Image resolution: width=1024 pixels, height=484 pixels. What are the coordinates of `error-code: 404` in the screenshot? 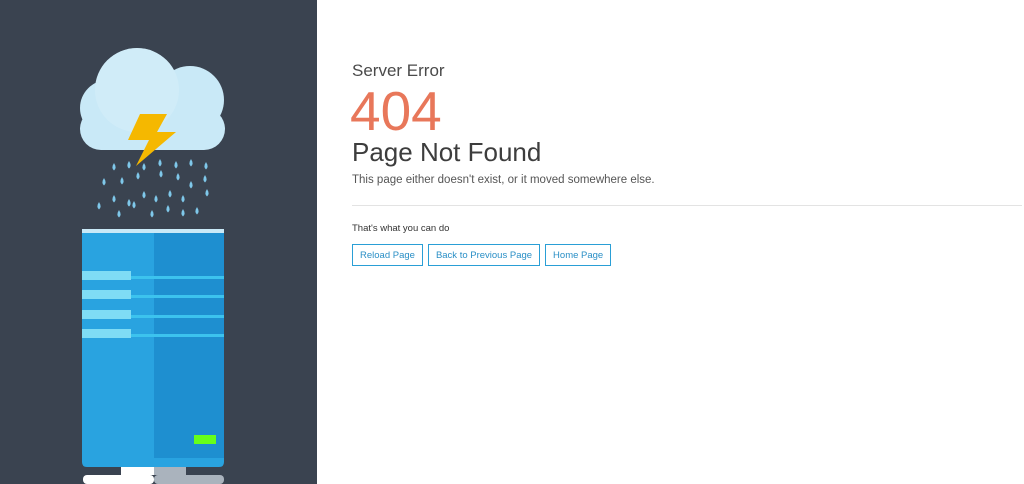 It's located at (396, 111).